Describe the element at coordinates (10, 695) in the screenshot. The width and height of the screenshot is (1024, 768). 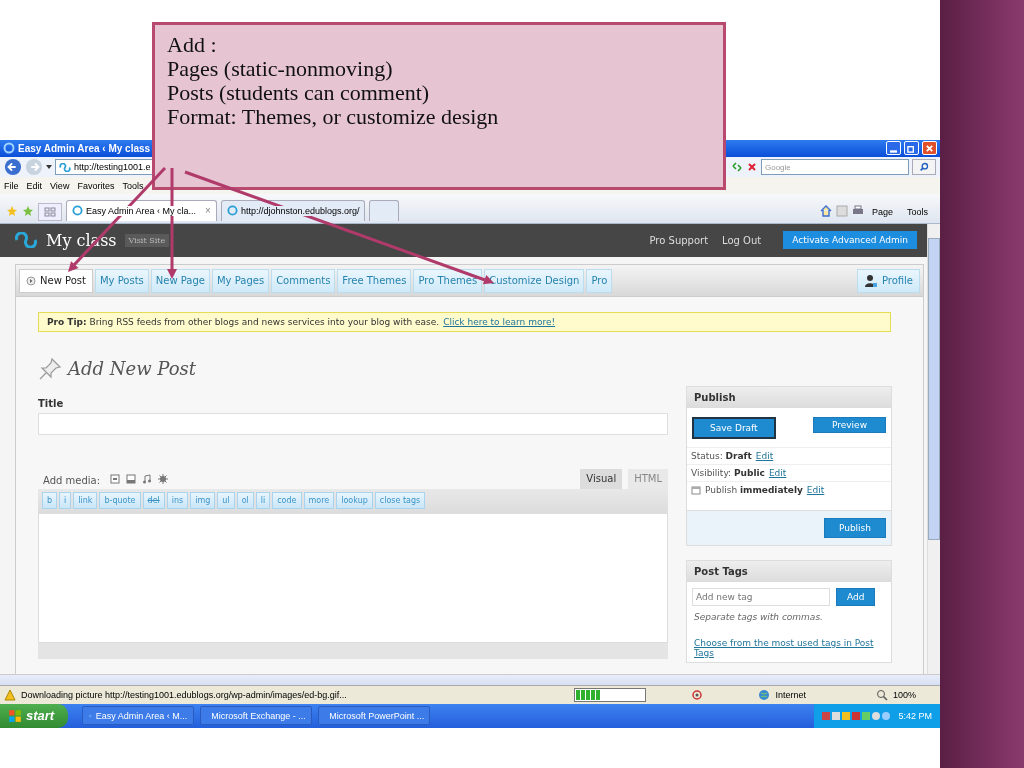
I see `warning-icon` at that location.